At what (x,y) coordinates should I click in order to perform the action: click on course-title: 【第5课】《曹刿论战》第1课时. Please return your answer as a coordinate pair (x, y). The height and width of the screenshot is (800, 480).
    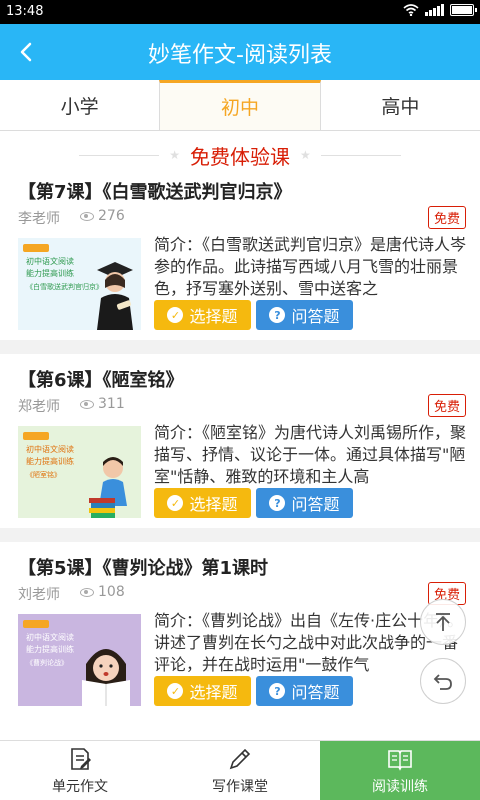
    Looking at the image, I should click on (143, 567).